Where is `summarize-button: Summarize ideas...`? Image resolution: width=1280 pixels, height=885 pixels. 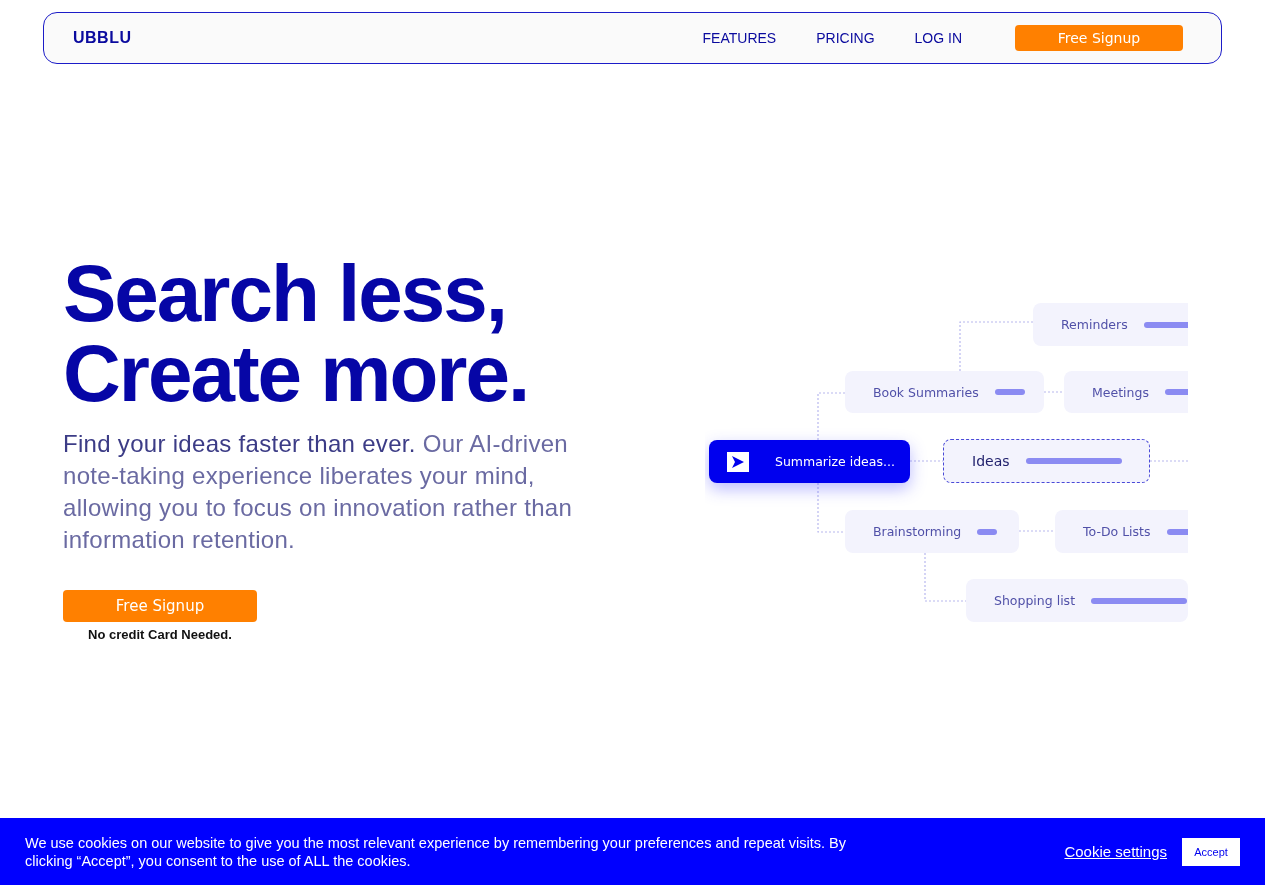 summarize-button: Summarize ideas... is located at coordinates (809, 461).